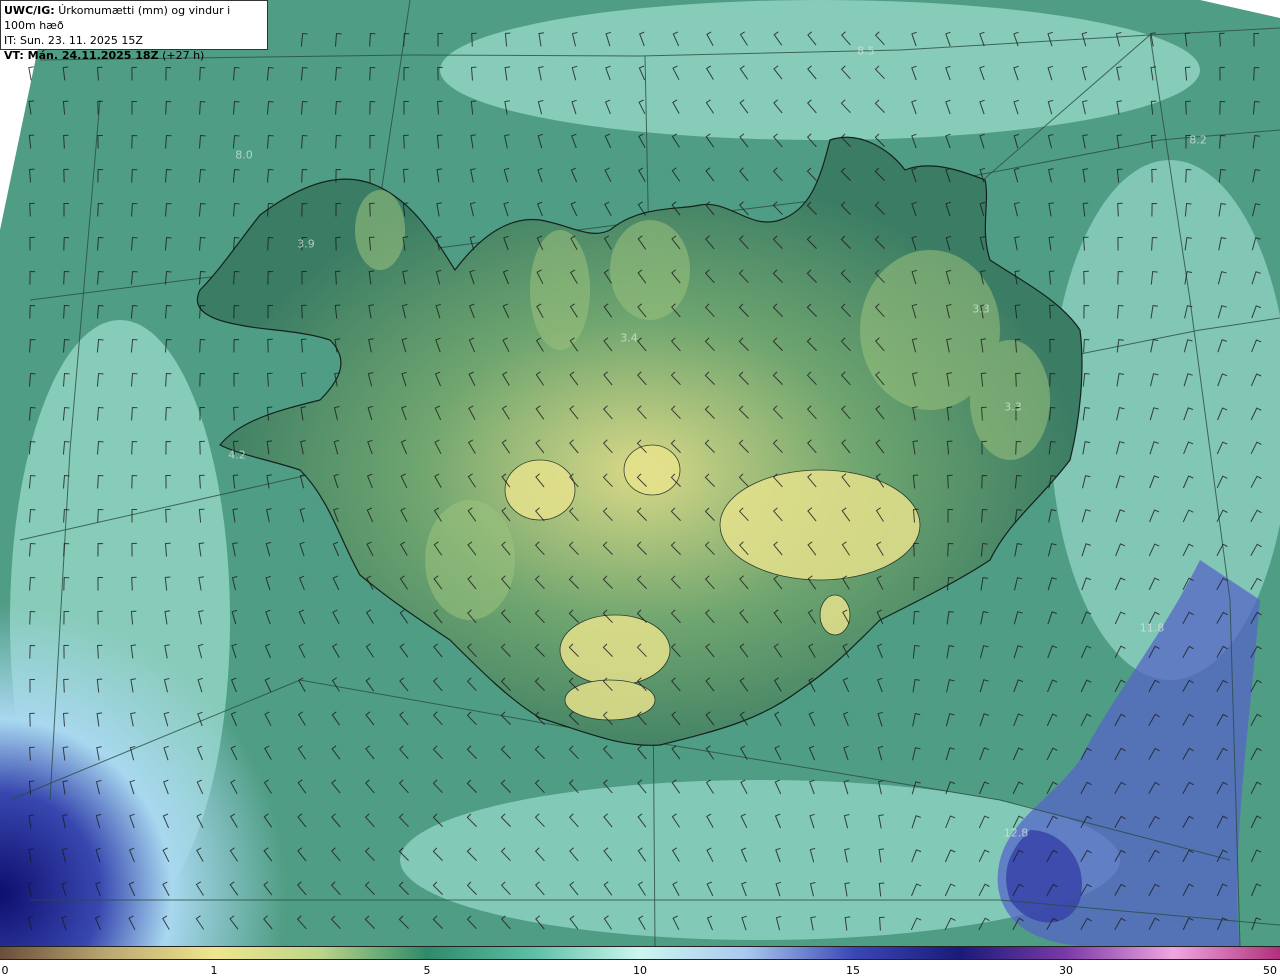 The width and height of the screenshot is (1280, 978). Describe the element at coordinates (183, 55) in the screenshot. I see `forecast-offset: (+27 h)` at that location.